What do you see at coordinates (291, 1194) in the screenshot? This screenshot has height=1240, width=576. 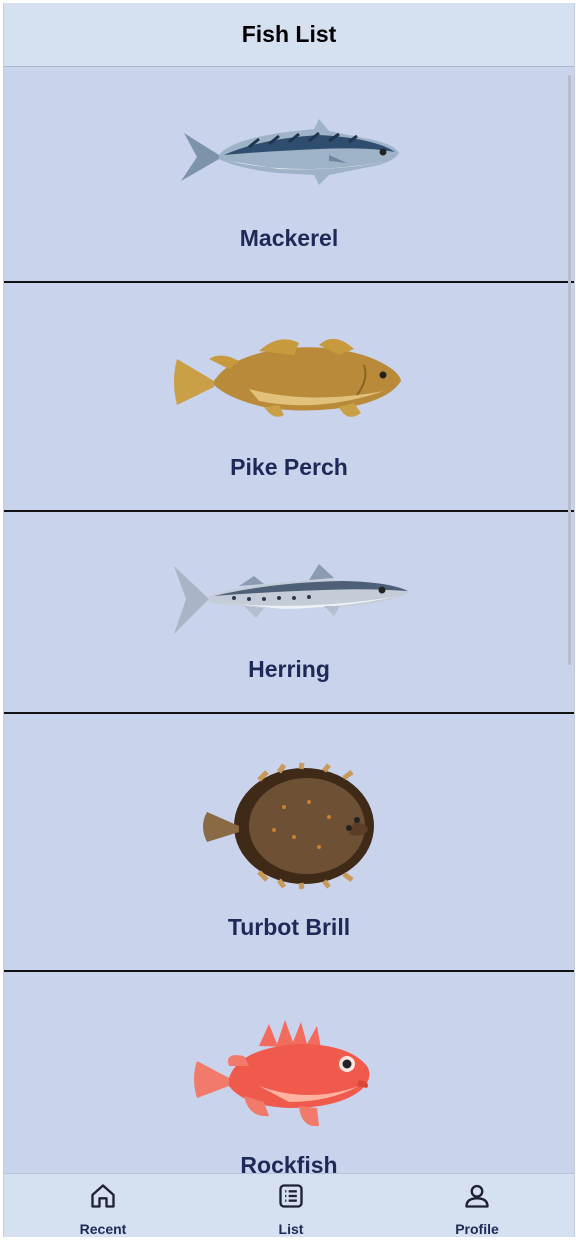 I see `list-icon` at bounding box center [291, 1194].